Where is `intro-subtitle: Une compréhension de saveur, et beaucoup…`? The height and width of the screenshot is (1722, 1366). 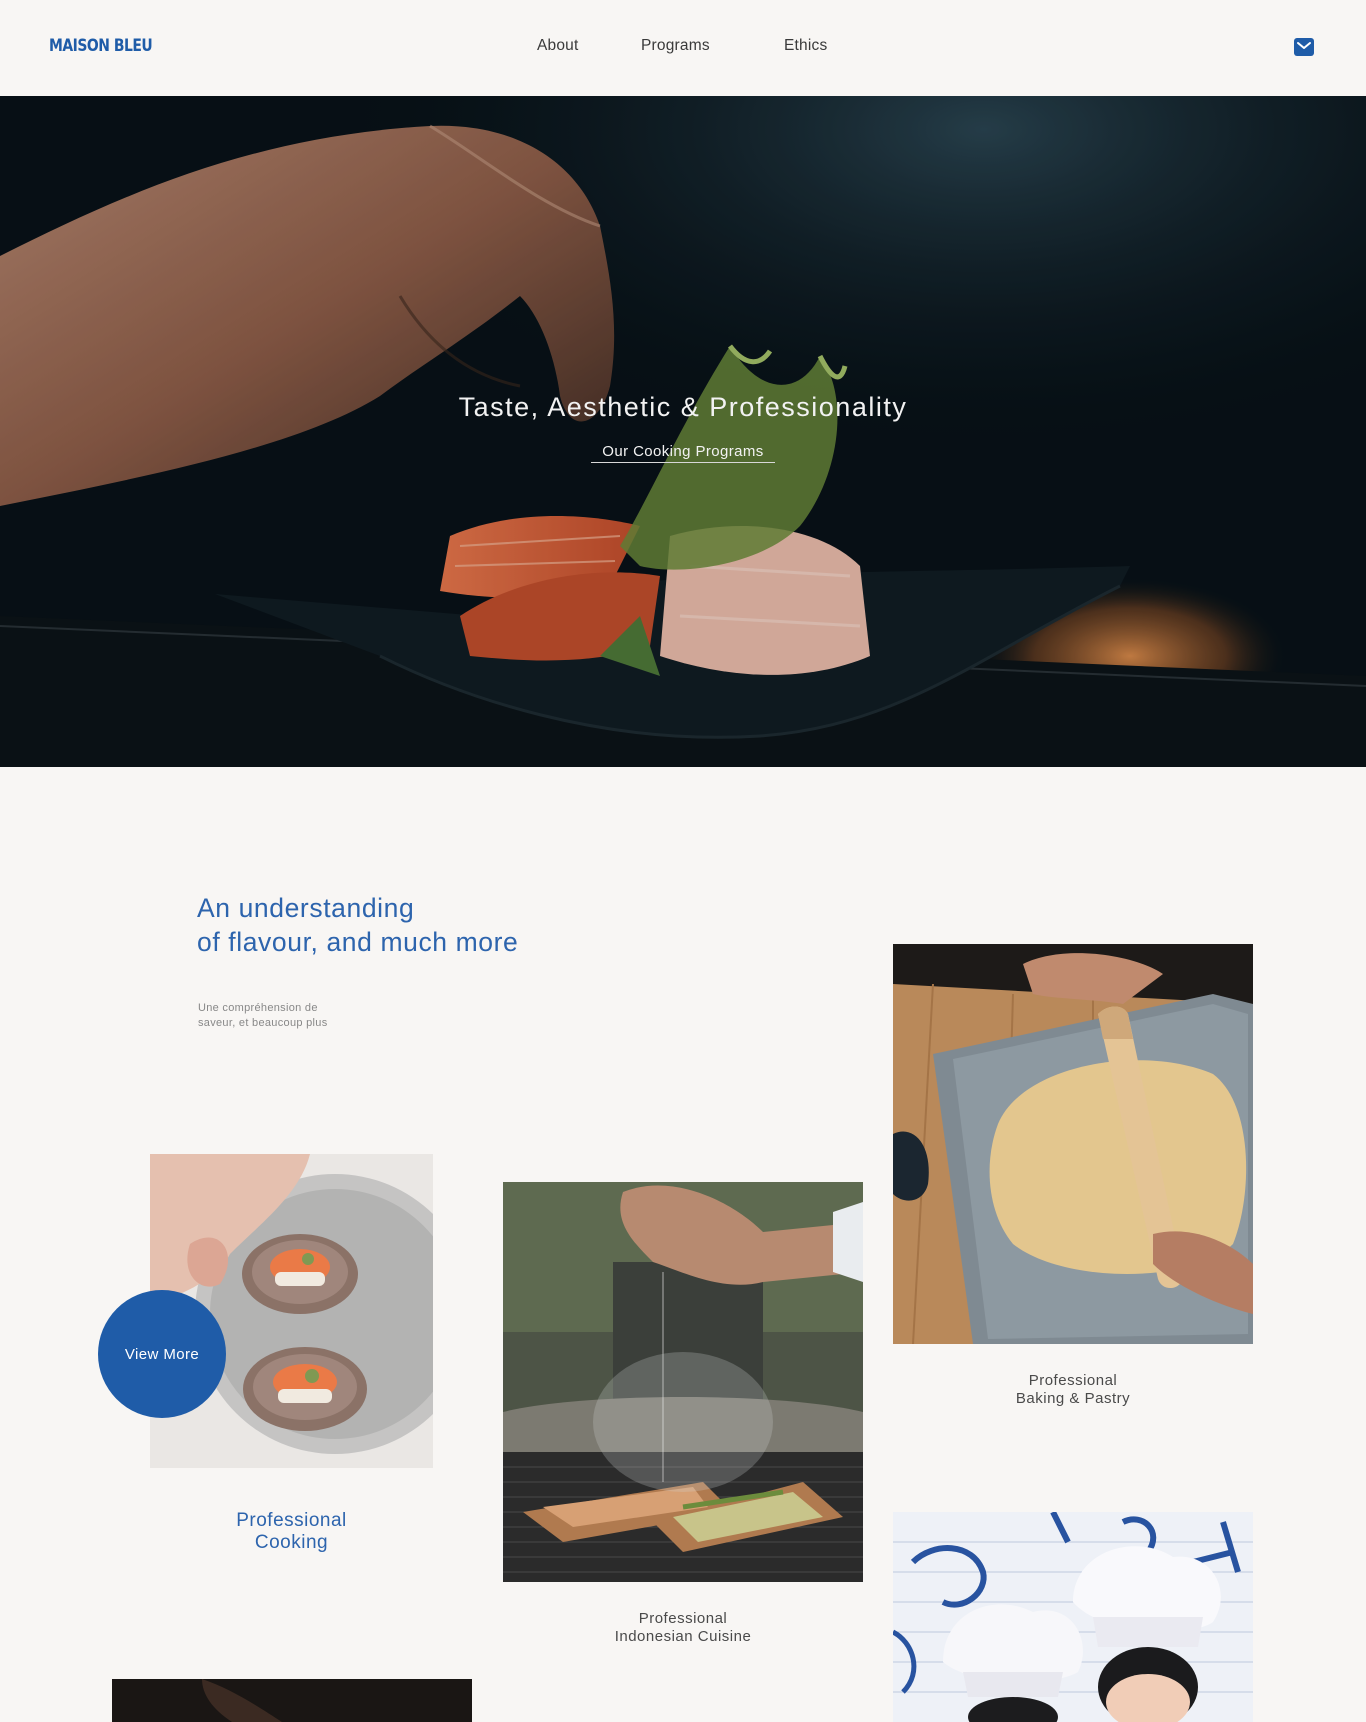 intro-subtitle: Une compréhension de saveur, et beaucoup… is located at coordinates (263, 1016).